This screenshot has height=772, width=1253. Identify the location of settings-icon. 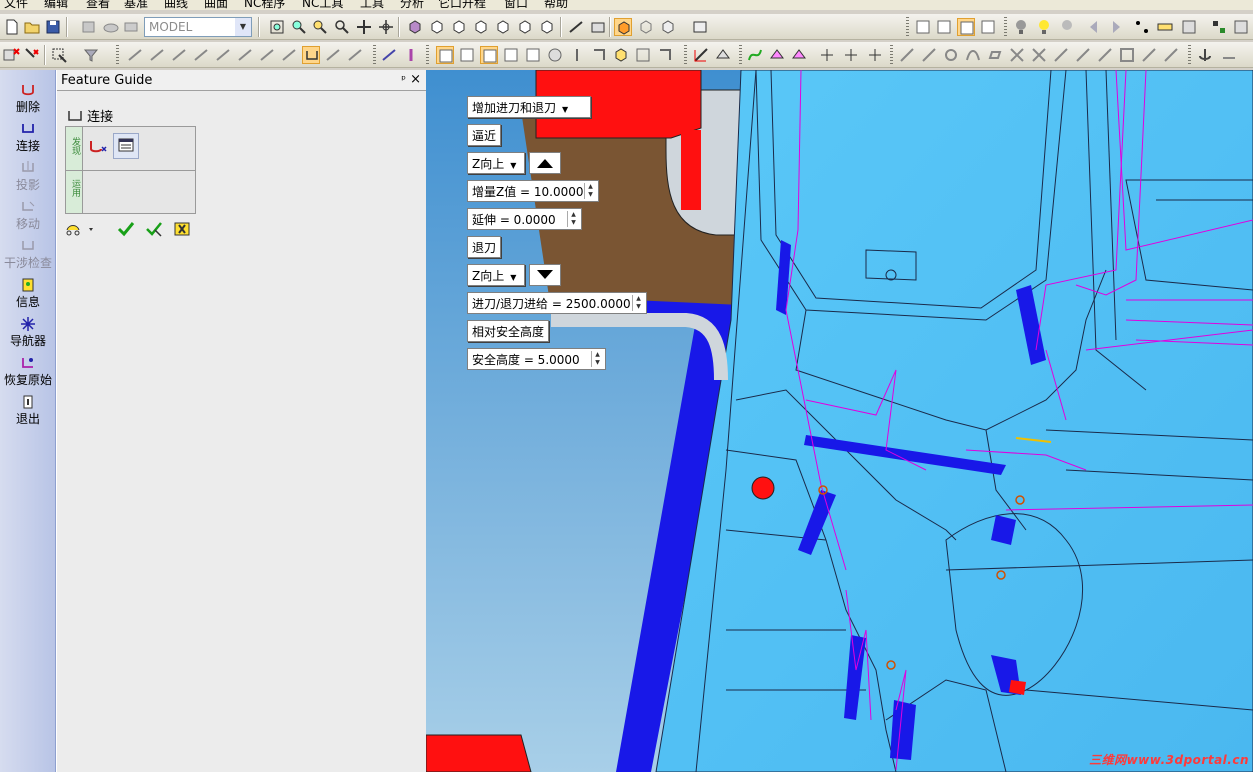
(1189, 27).